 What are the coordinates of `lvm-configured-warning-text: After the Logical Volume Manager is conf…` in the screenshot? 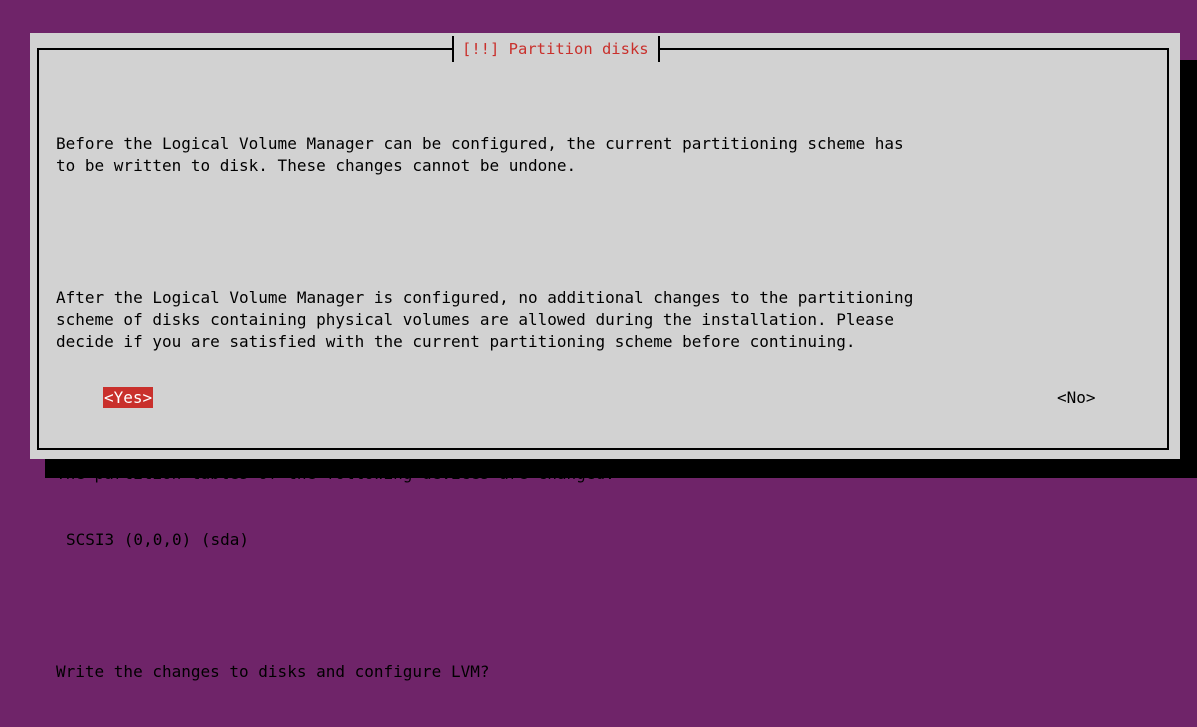 It's located at (485, 319).